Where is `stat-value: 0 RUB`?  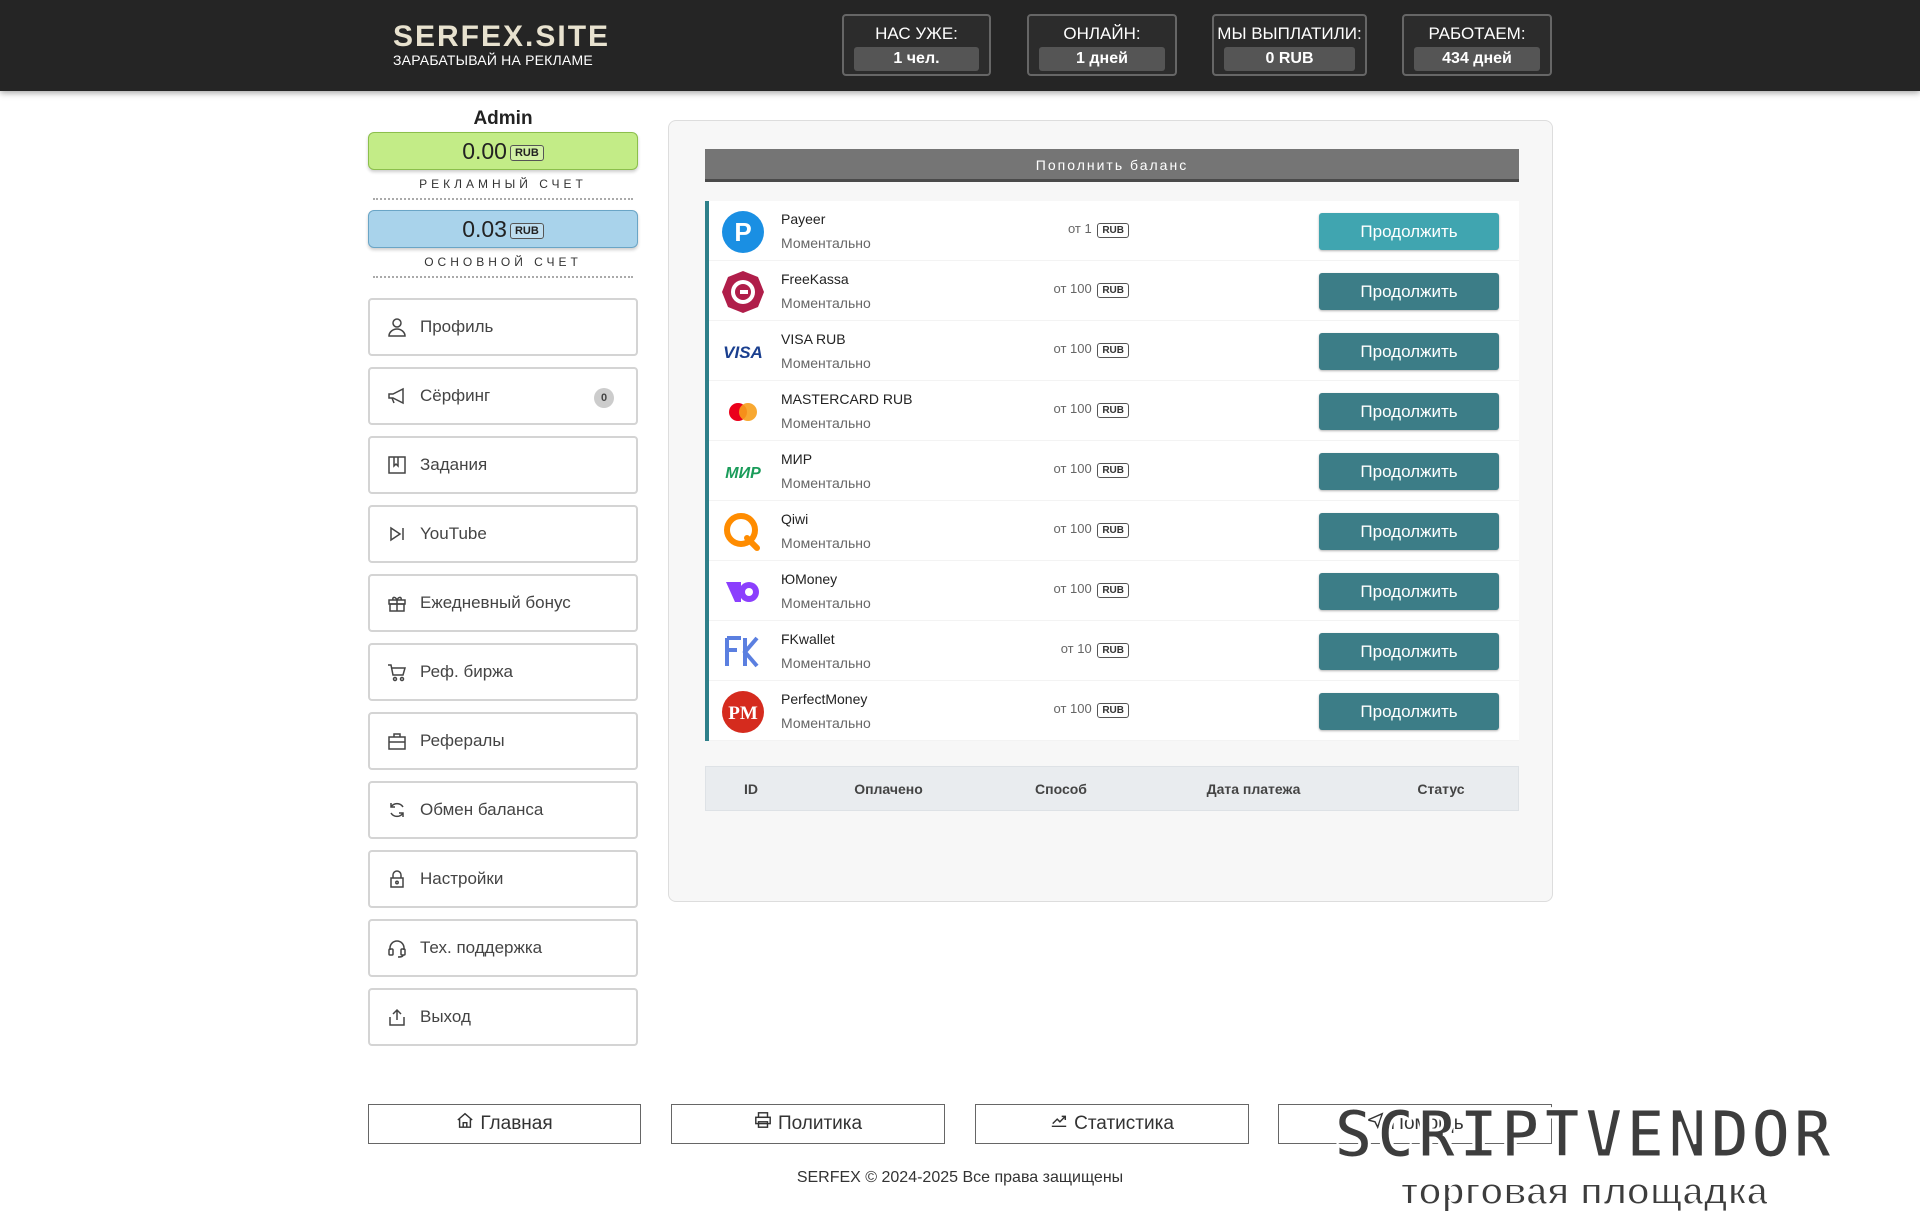 stat-value: 0 RUB is located at coordinates (1289, 59).